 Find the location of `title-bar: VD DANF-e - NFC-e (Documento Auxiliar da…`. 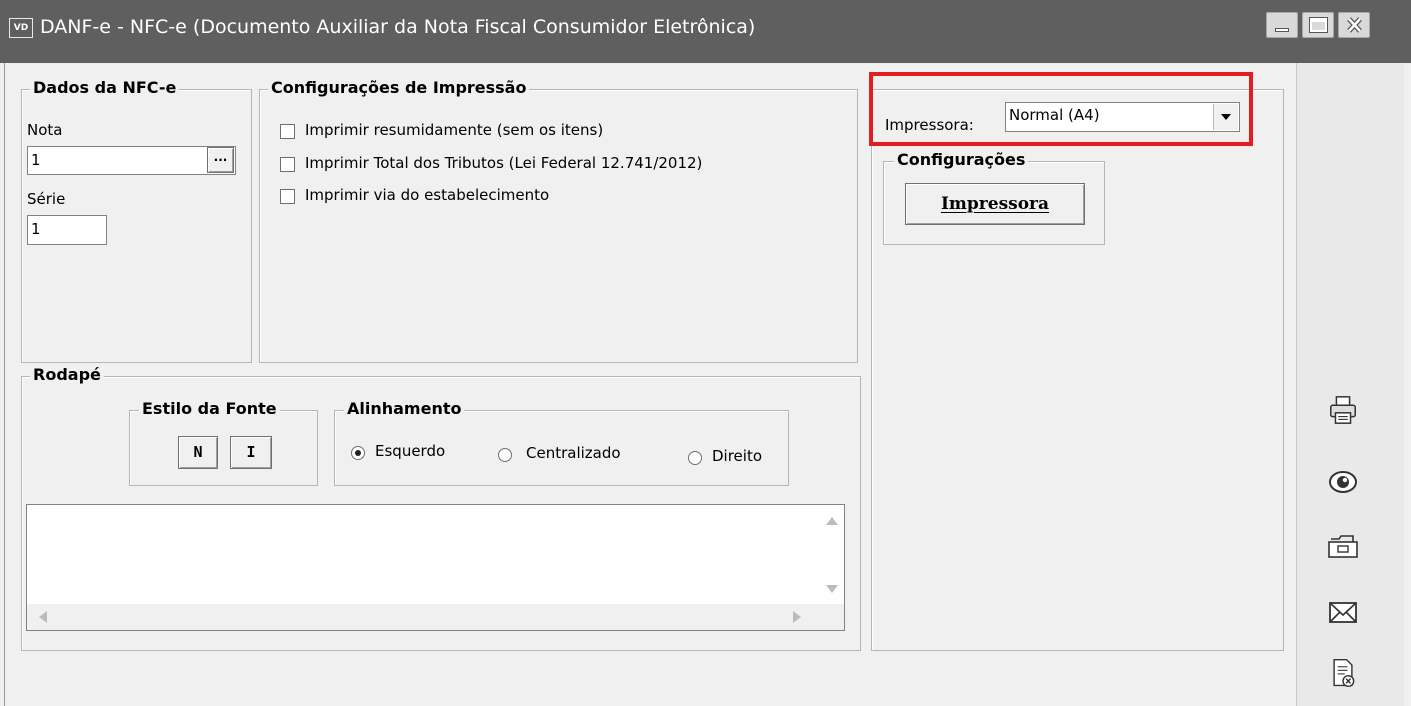

title-bar: VD DANF-e - NFC-e (Documento Auxiliar da… is located at coordinates (705, 31).